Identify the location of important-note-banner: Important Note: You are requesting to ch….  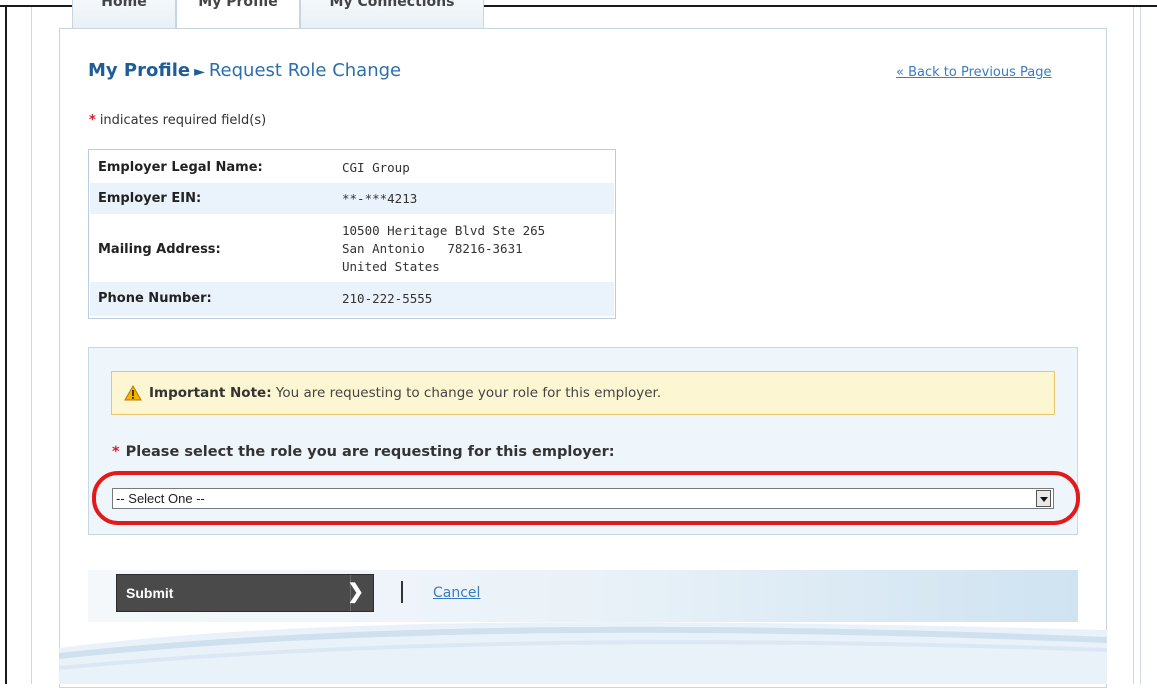
(583, 393).